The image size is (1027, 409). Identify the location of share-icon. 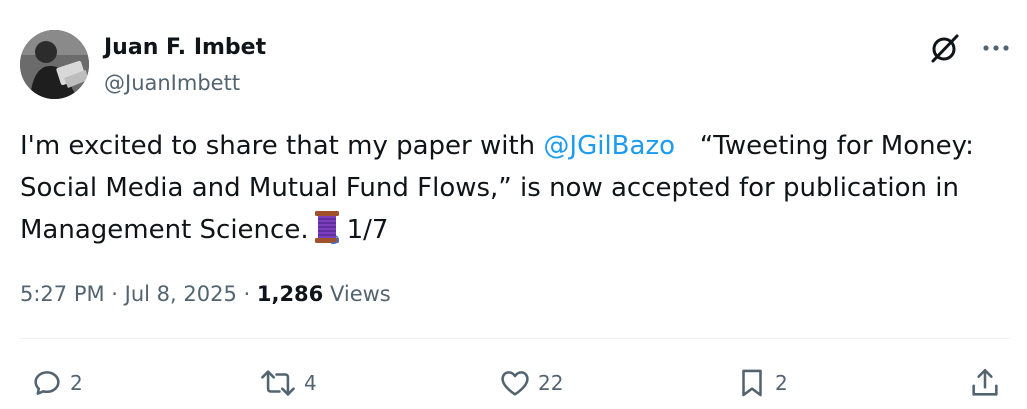
(985, 382).